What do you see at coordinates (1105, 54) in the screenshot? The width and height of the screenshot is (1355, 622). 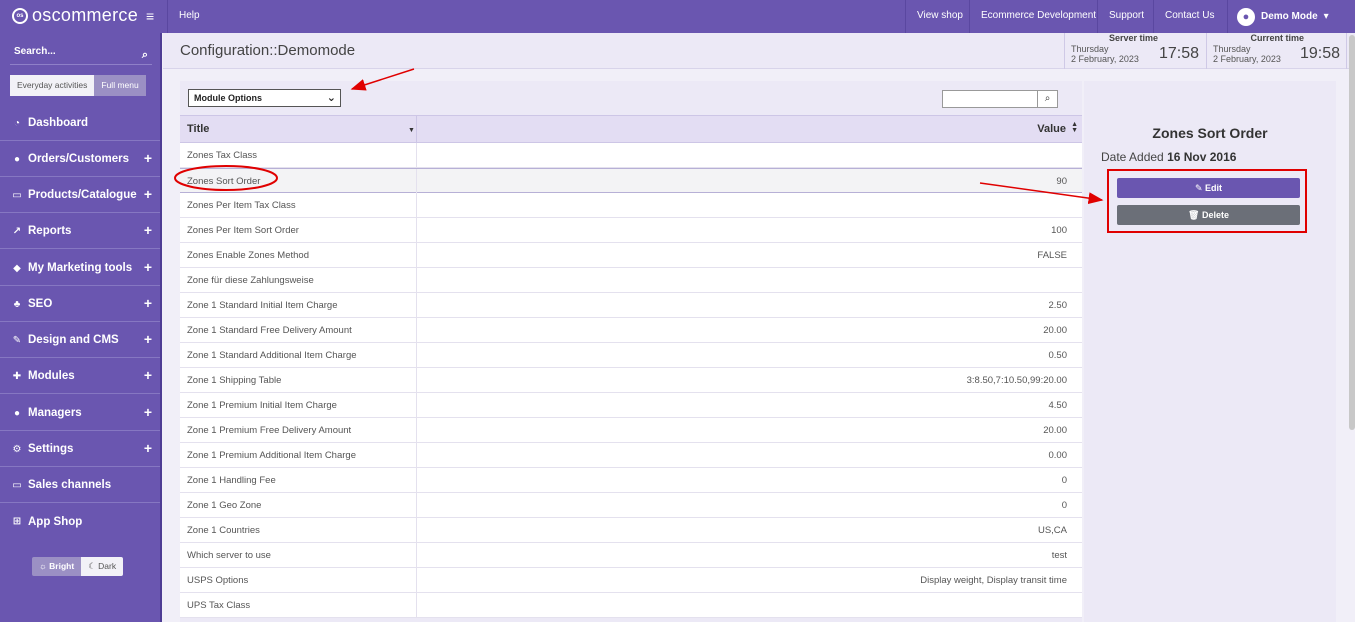 I see `server-time-date: Thursday 2 February, 2023` at bounding box center [1105, 54].